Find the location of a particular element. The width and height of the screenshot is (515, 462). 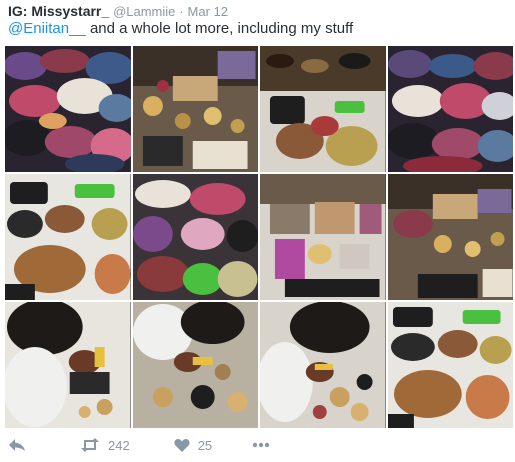

retweet-count: 242 is located at coordinates (119, 445).